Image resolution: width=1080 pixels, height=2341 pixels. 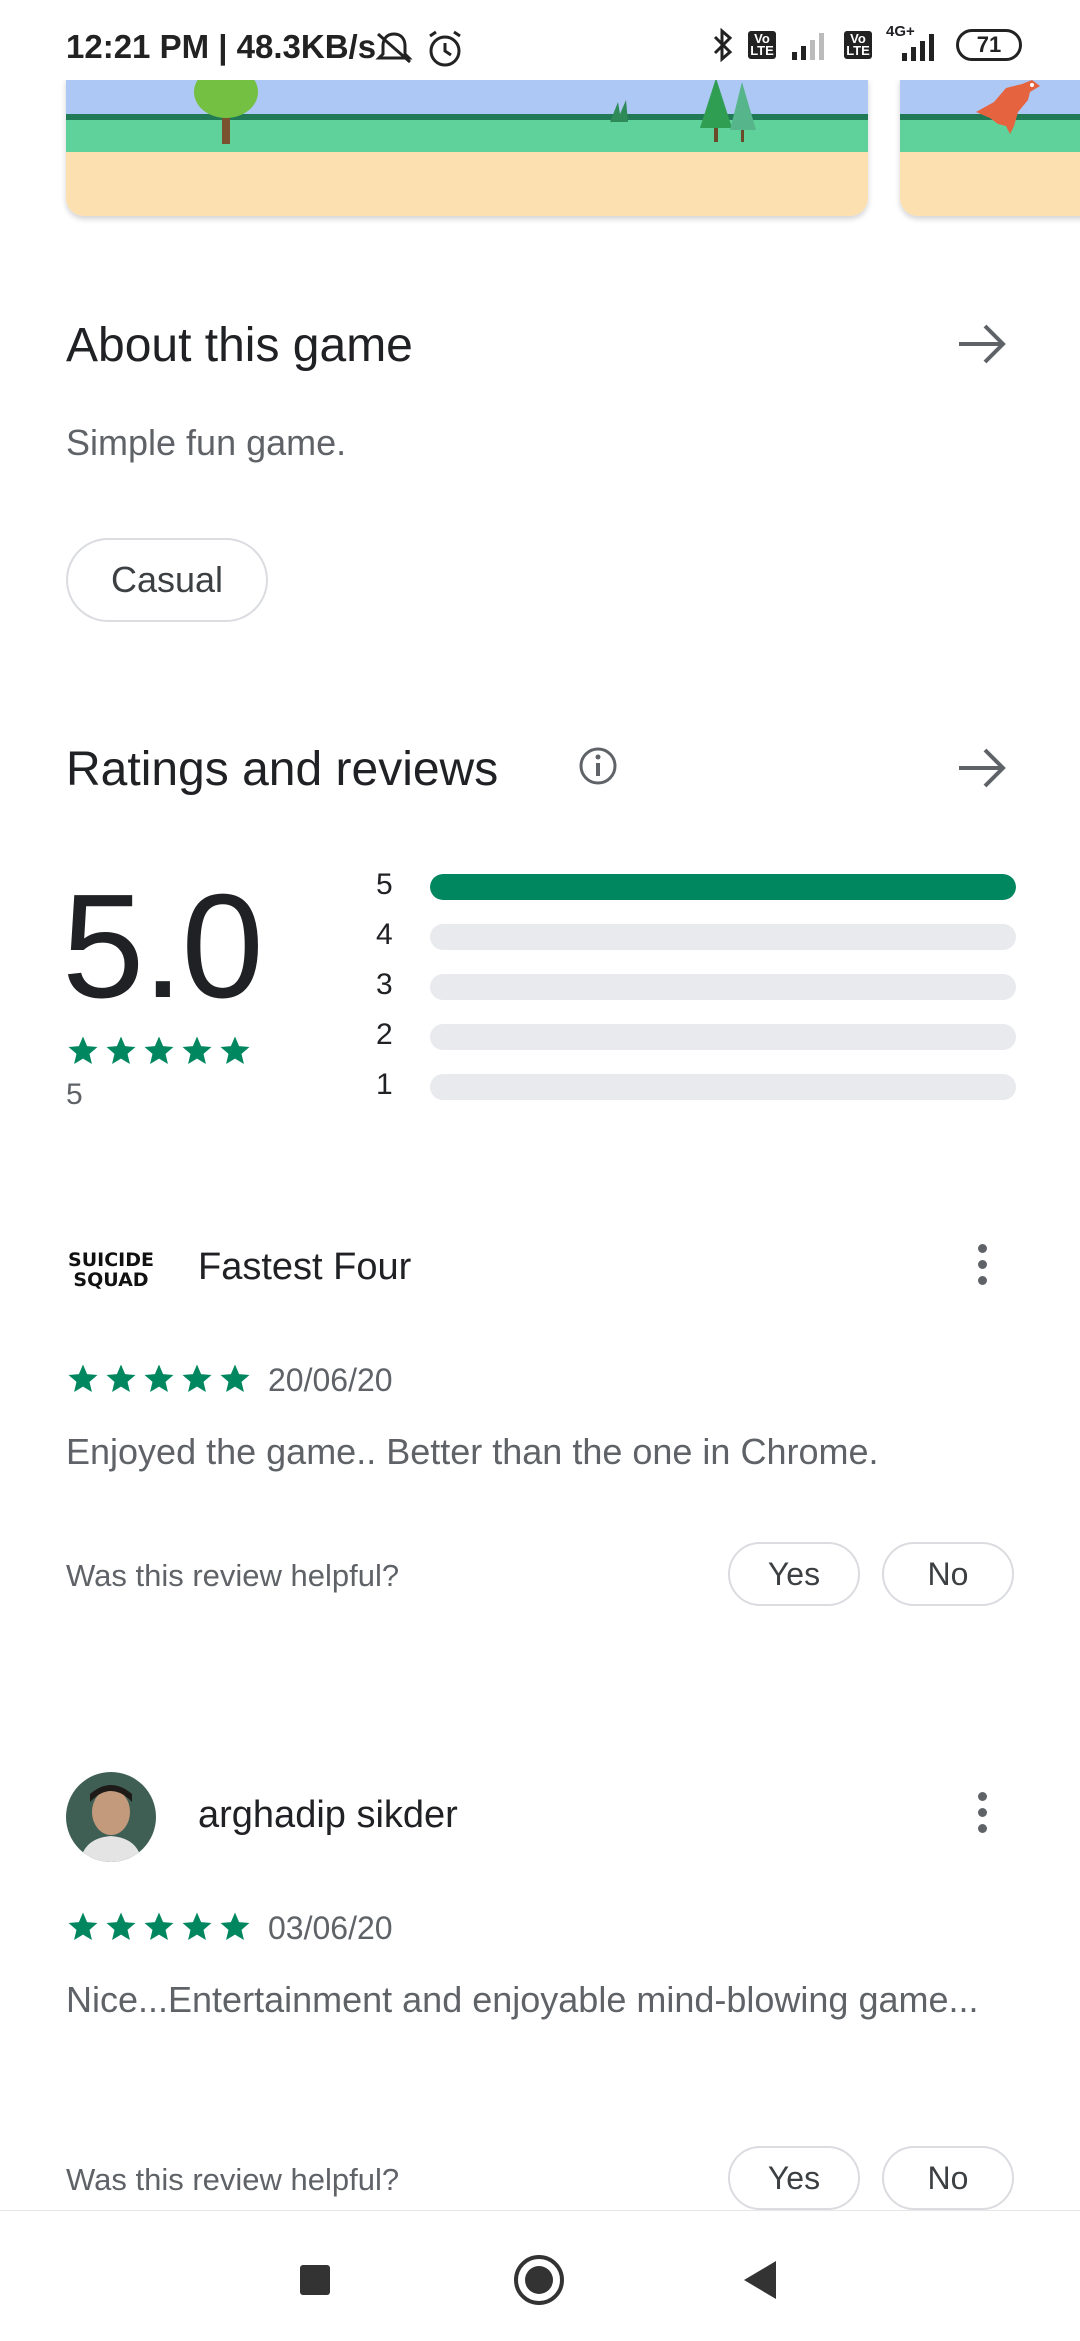 I want to click on rating-bar-row: 2, so click(x=696, y=1035).